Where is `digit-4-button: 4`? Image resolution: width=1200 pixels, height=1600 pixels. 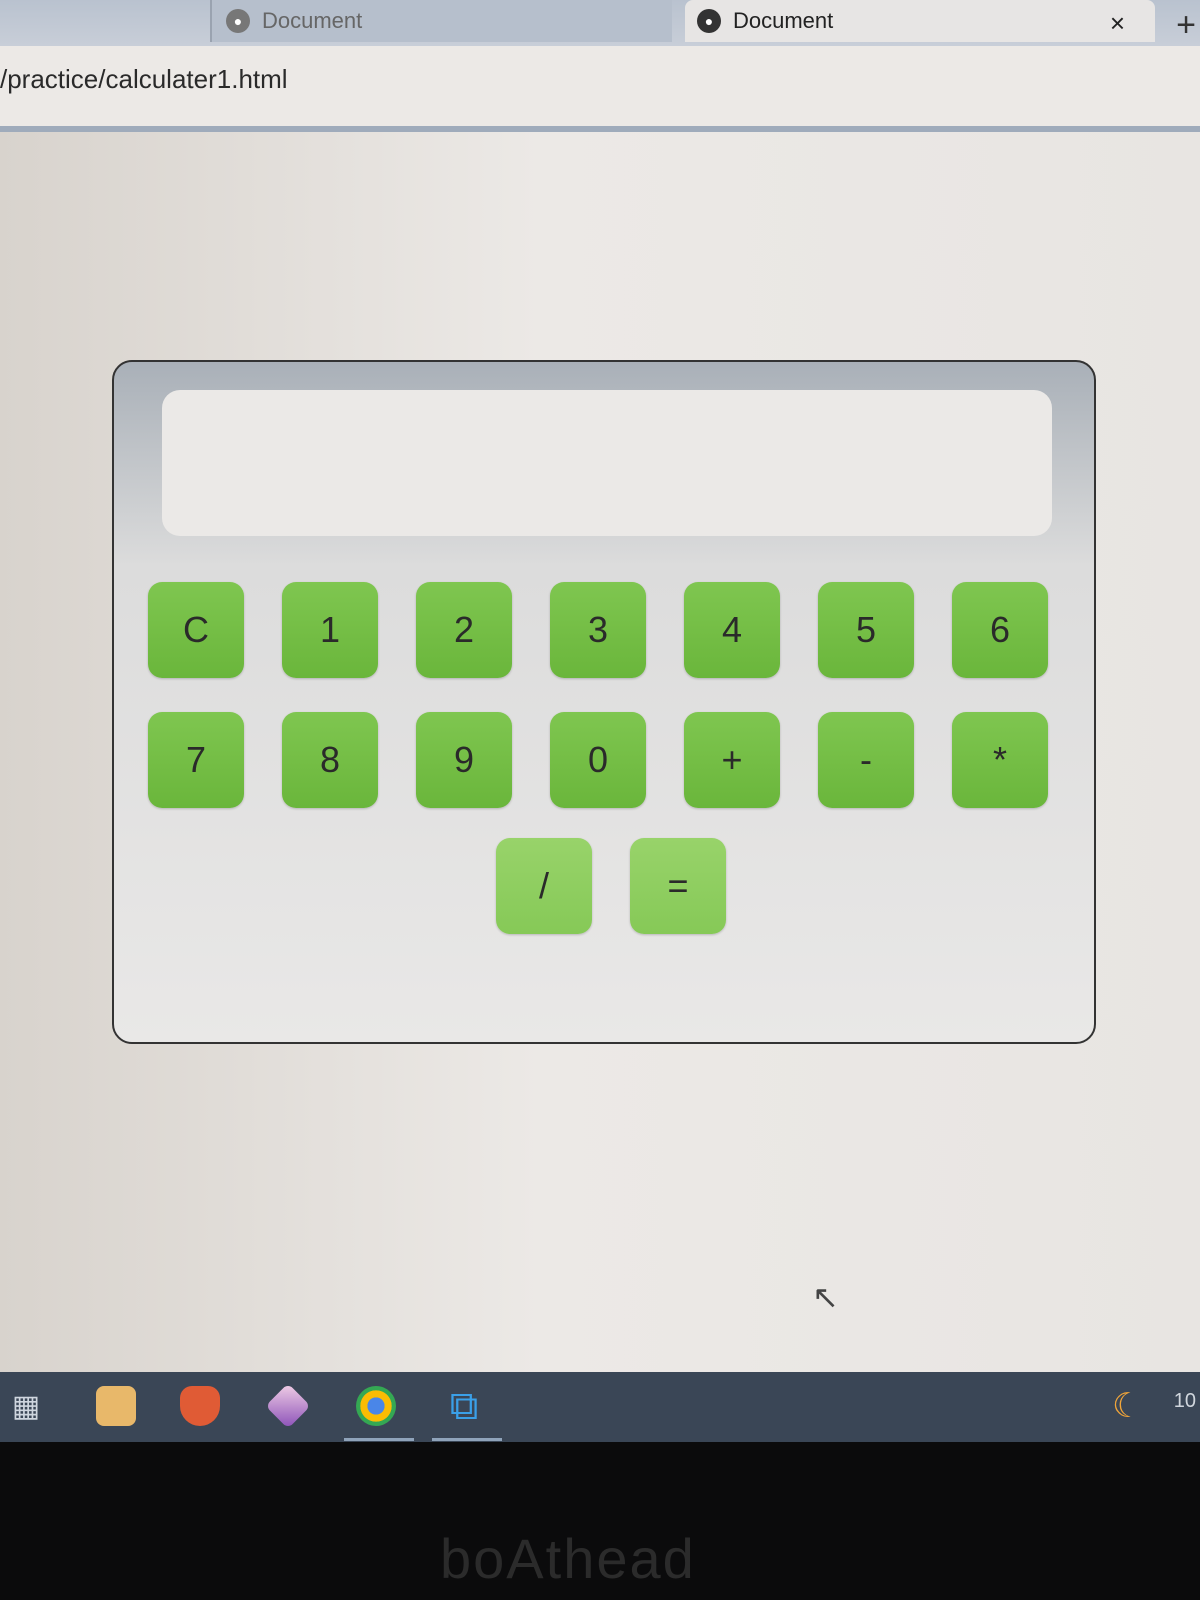
digit-4-button: 4 is located at coordinates (732, 630).